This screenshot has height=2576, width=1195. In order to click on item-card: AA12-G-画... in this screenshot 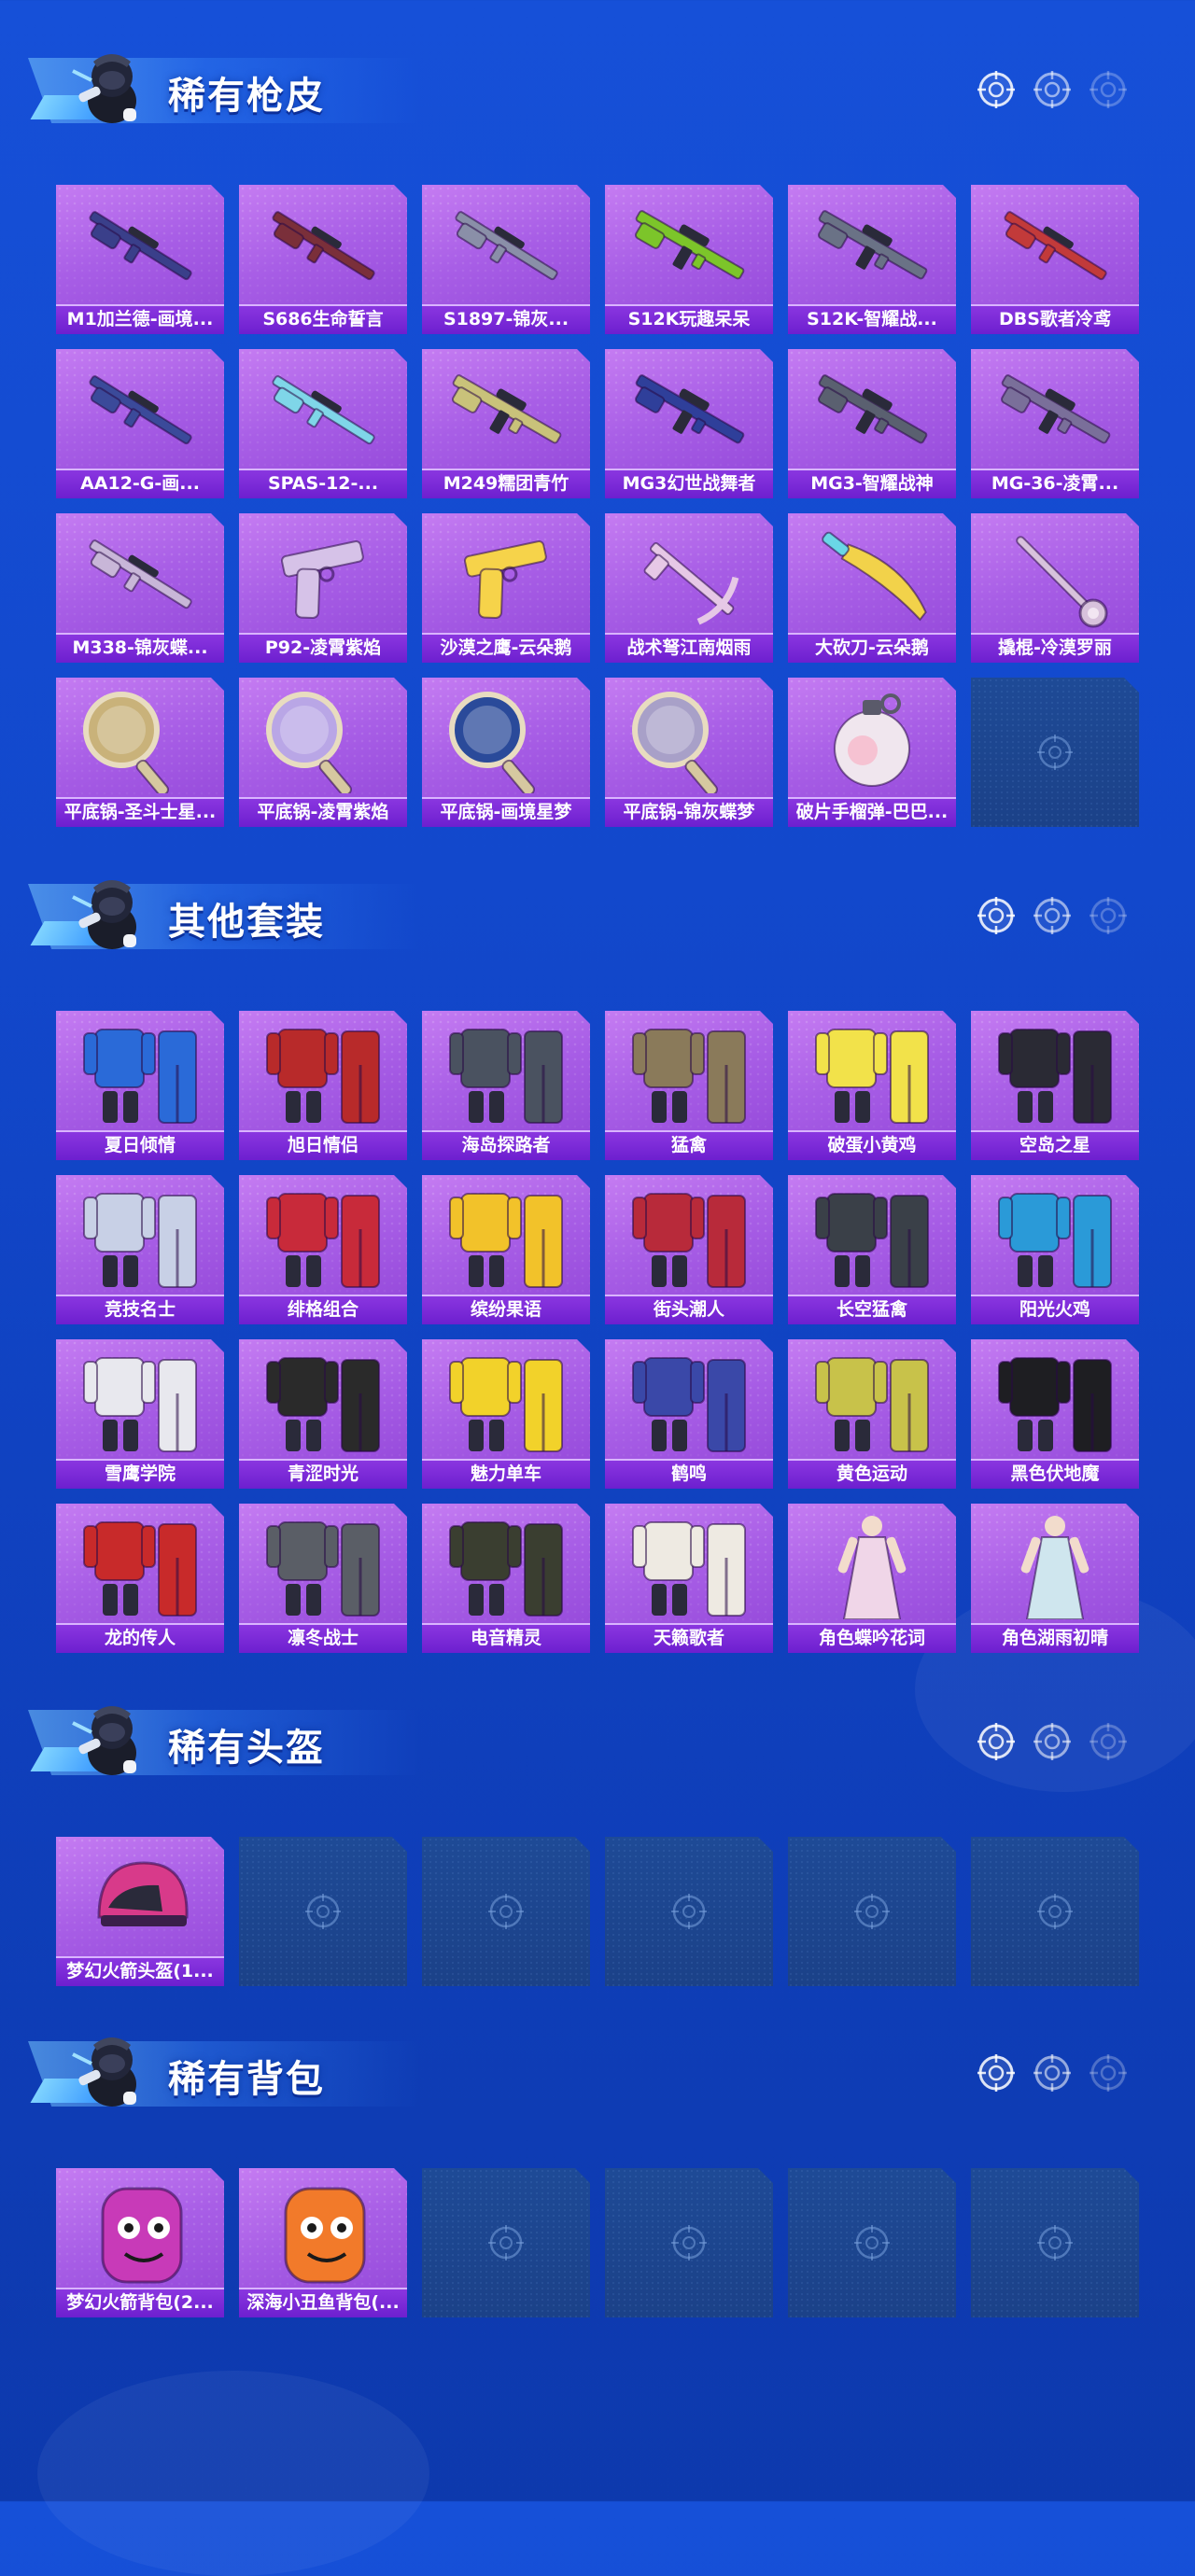, I will do `click(140, 423)`.